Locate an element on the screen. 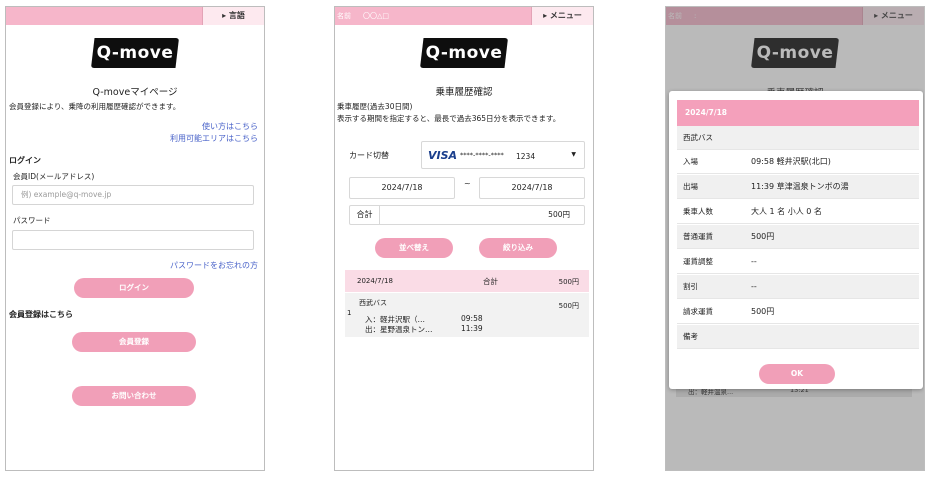  modal-detail-value: 11:39 草津温泉トンボの湯 is located at coordinates (800, 186).